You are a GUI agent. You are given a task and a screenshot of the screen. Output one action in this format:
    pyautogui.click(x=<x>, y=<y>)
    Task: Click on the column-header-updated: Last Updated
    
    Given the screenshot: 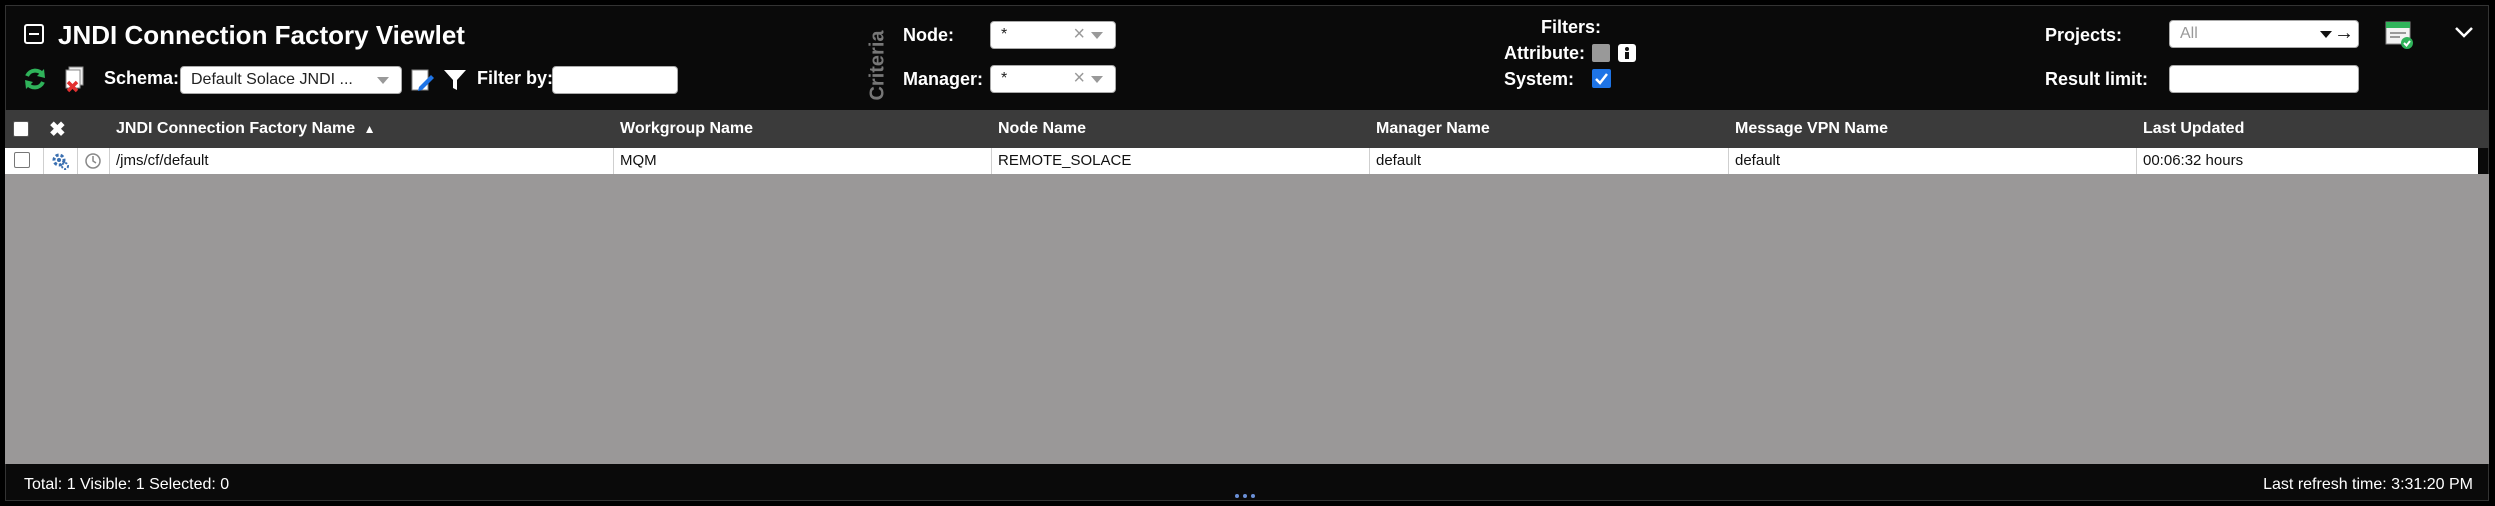 What is the action you would take?
    pyautogui.click(x=2193, y=129)
    